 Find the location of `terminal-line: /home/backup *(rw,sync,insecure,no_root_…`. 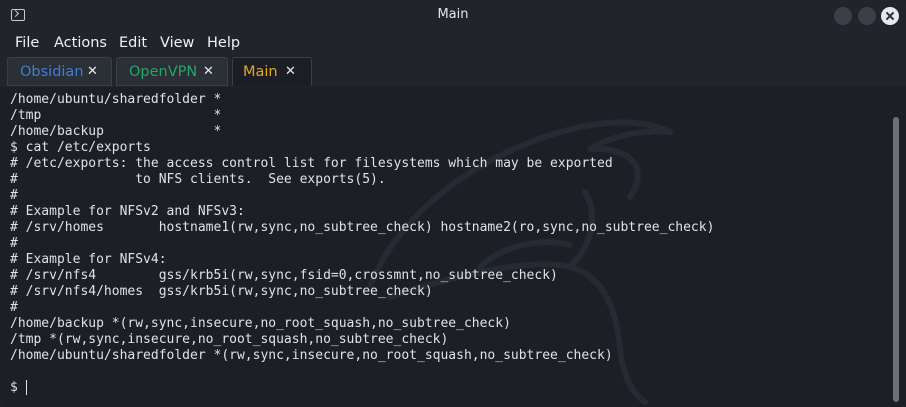

terminal-line: /home/backup *(rw,sync,insecure,no_root_… is located at coordinates (260, 323).